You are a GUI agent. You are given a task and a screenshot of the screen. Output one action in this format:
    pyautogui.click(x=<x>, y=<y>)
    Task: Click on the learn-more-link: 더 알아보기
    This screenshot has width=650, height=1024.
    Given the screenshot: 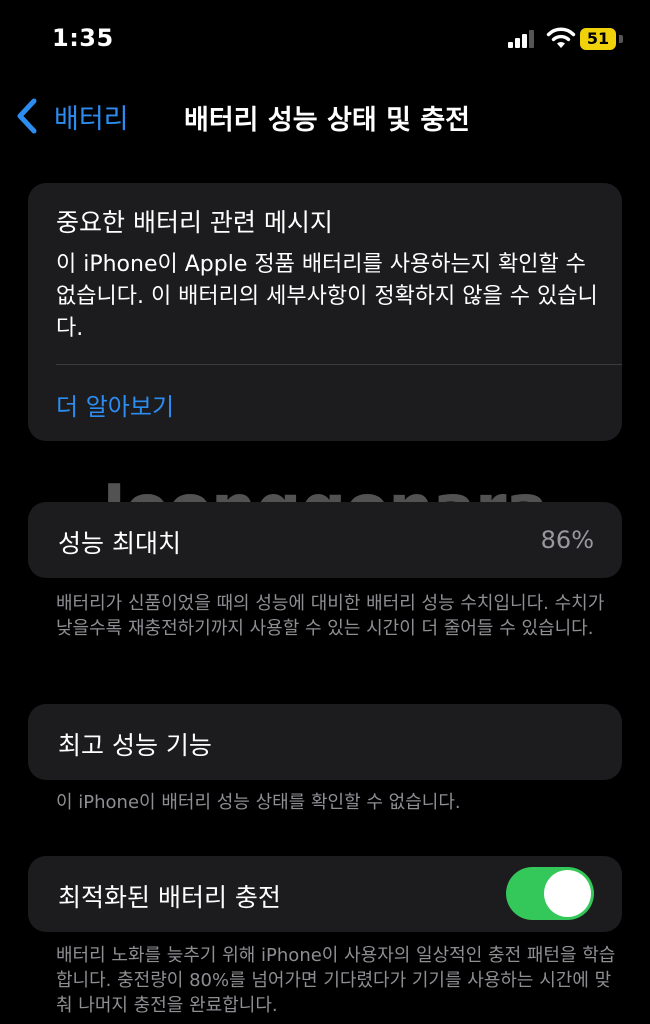 What is the action you would take?
    pyautogui.click(x=115, y=404)
    